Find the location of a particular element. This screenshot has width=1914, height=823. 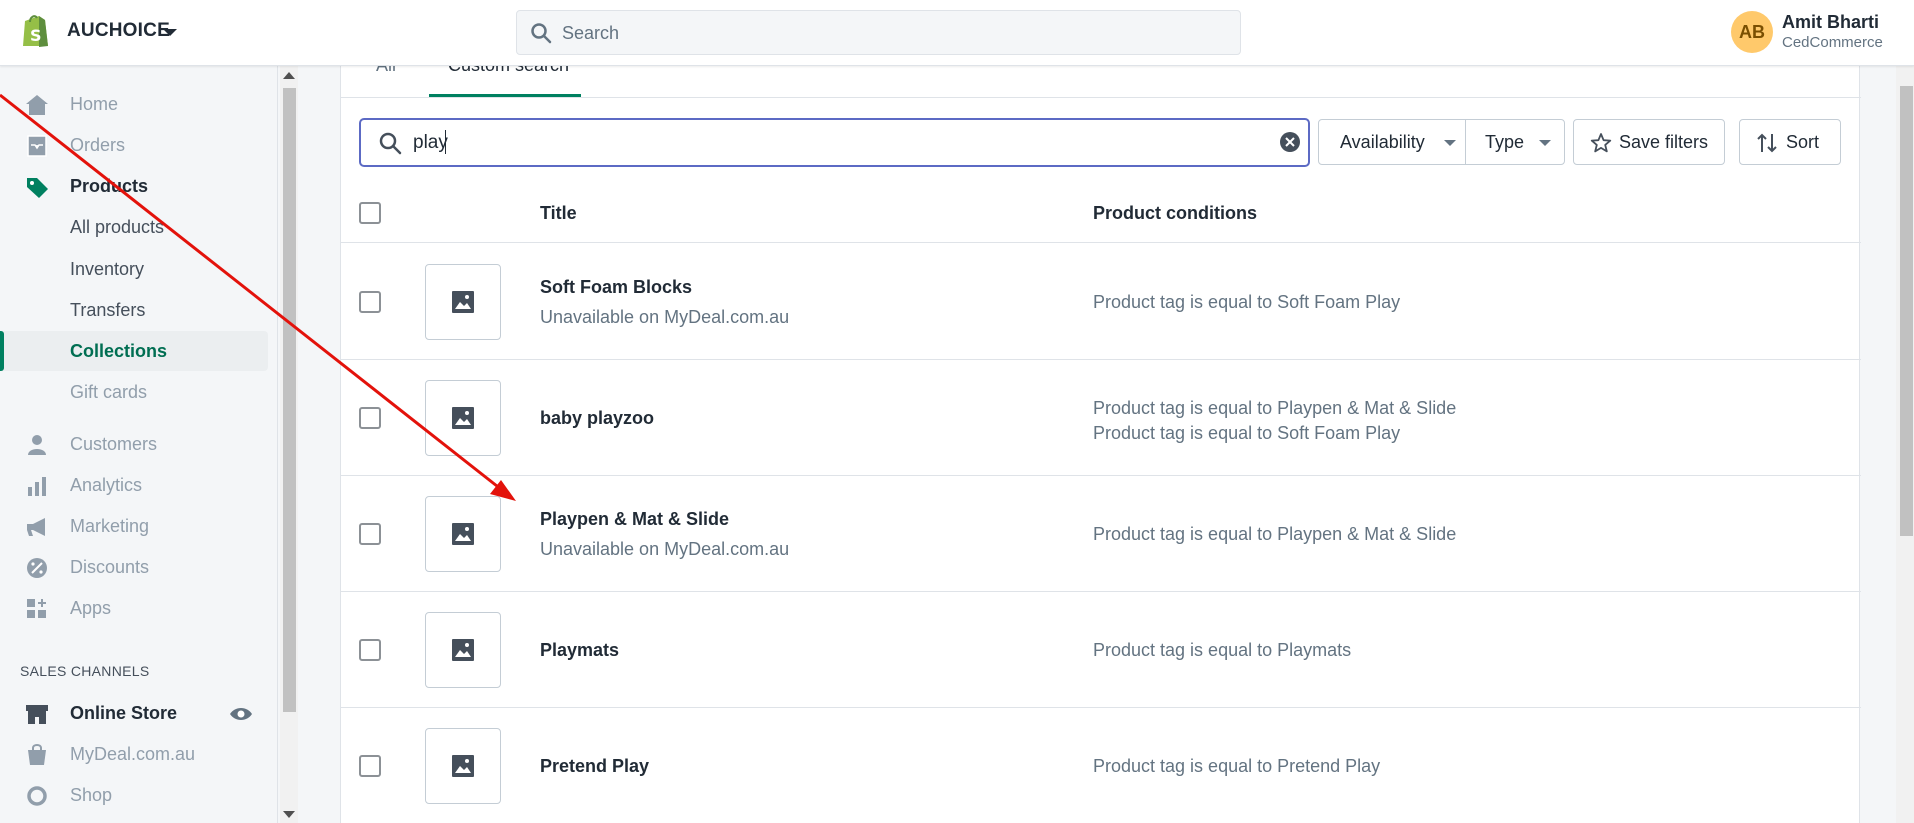

text-cursor is located at coordinates (445, 142).